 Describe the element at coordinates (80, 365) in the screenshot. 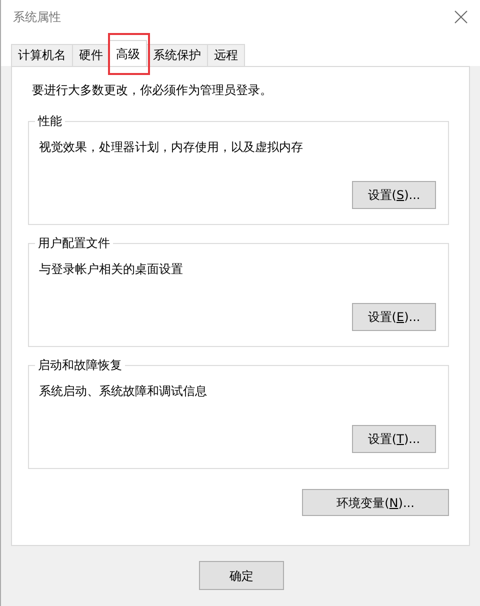

I see `group-title: 启动和故障恢复` at that location.